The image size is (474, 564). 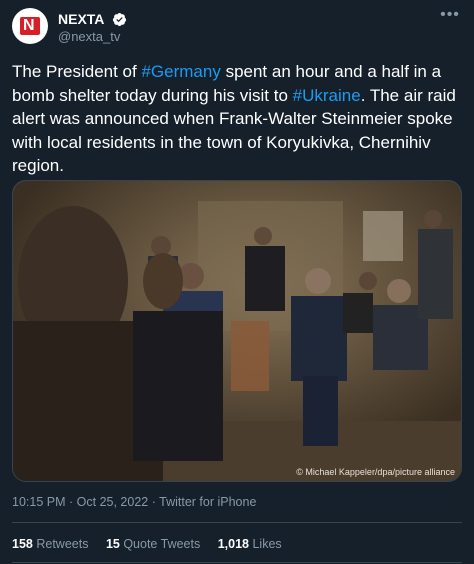 I want to click on hashtag-link: #Germany, so click(x=180, y=71).